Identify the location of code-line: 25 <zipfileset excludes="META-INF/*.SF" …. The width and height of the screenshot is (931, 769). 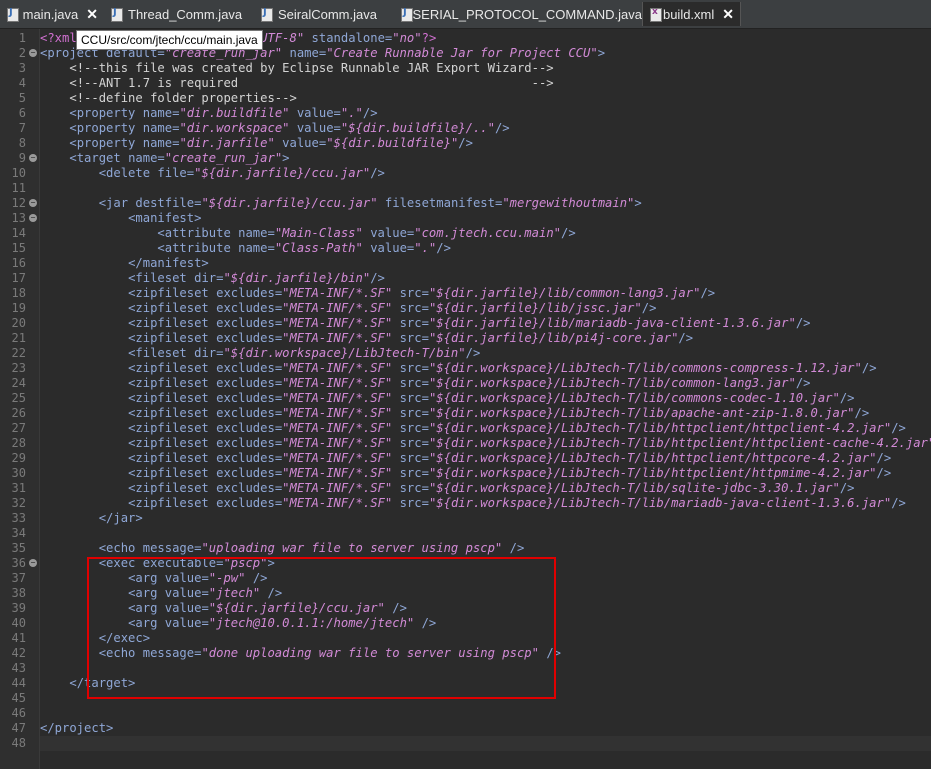
(465, 398).